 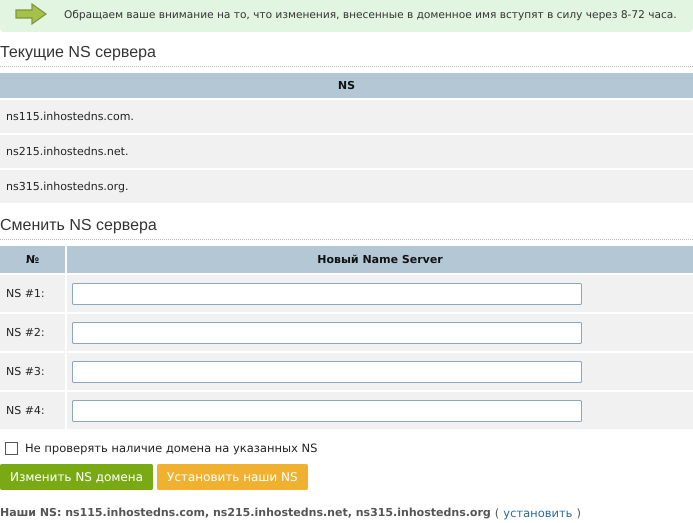 What do you see at coordinates (32, 371) in the screenshot?
I see `row-label: NS #3:` at bounding box center [32, 371].